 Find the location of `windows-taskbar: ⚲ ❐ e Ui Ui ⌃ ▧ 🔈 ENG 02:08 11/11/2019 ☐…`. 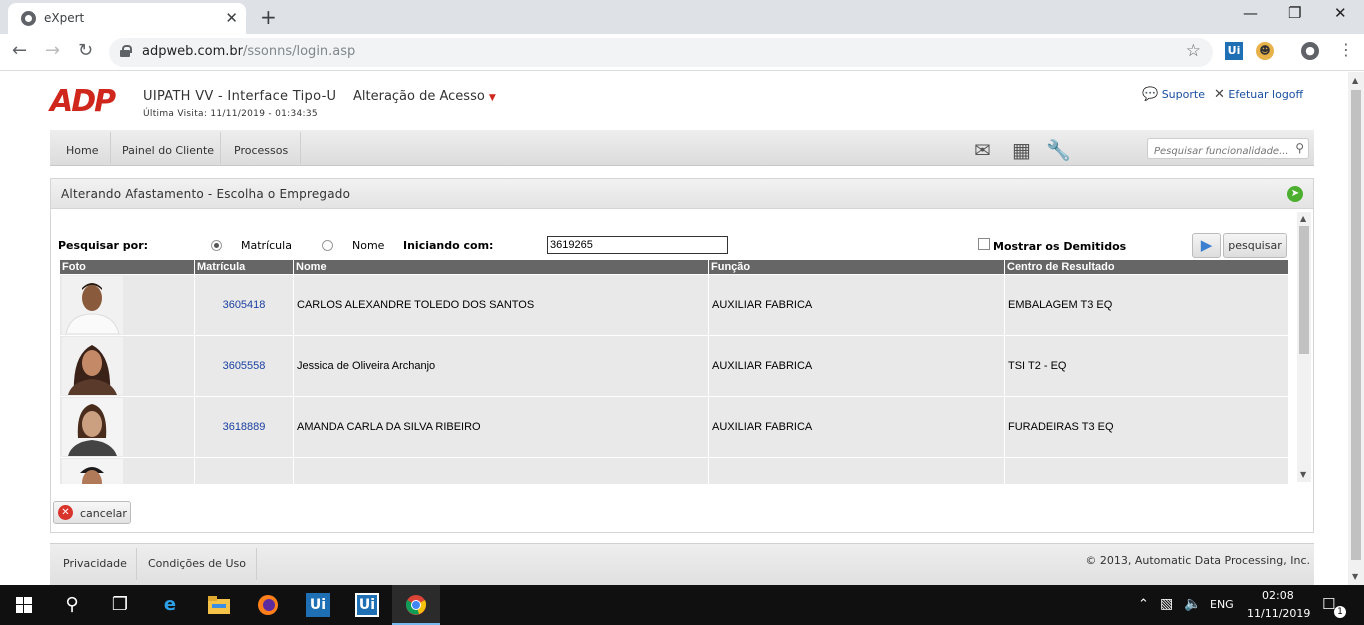

windows-taskbar: ⚲ ❐ e Ui Ui ⌃ ▧ 🔈 ENG 02:08 11/11/2019 ☐… is located at coordinates (682, 605).